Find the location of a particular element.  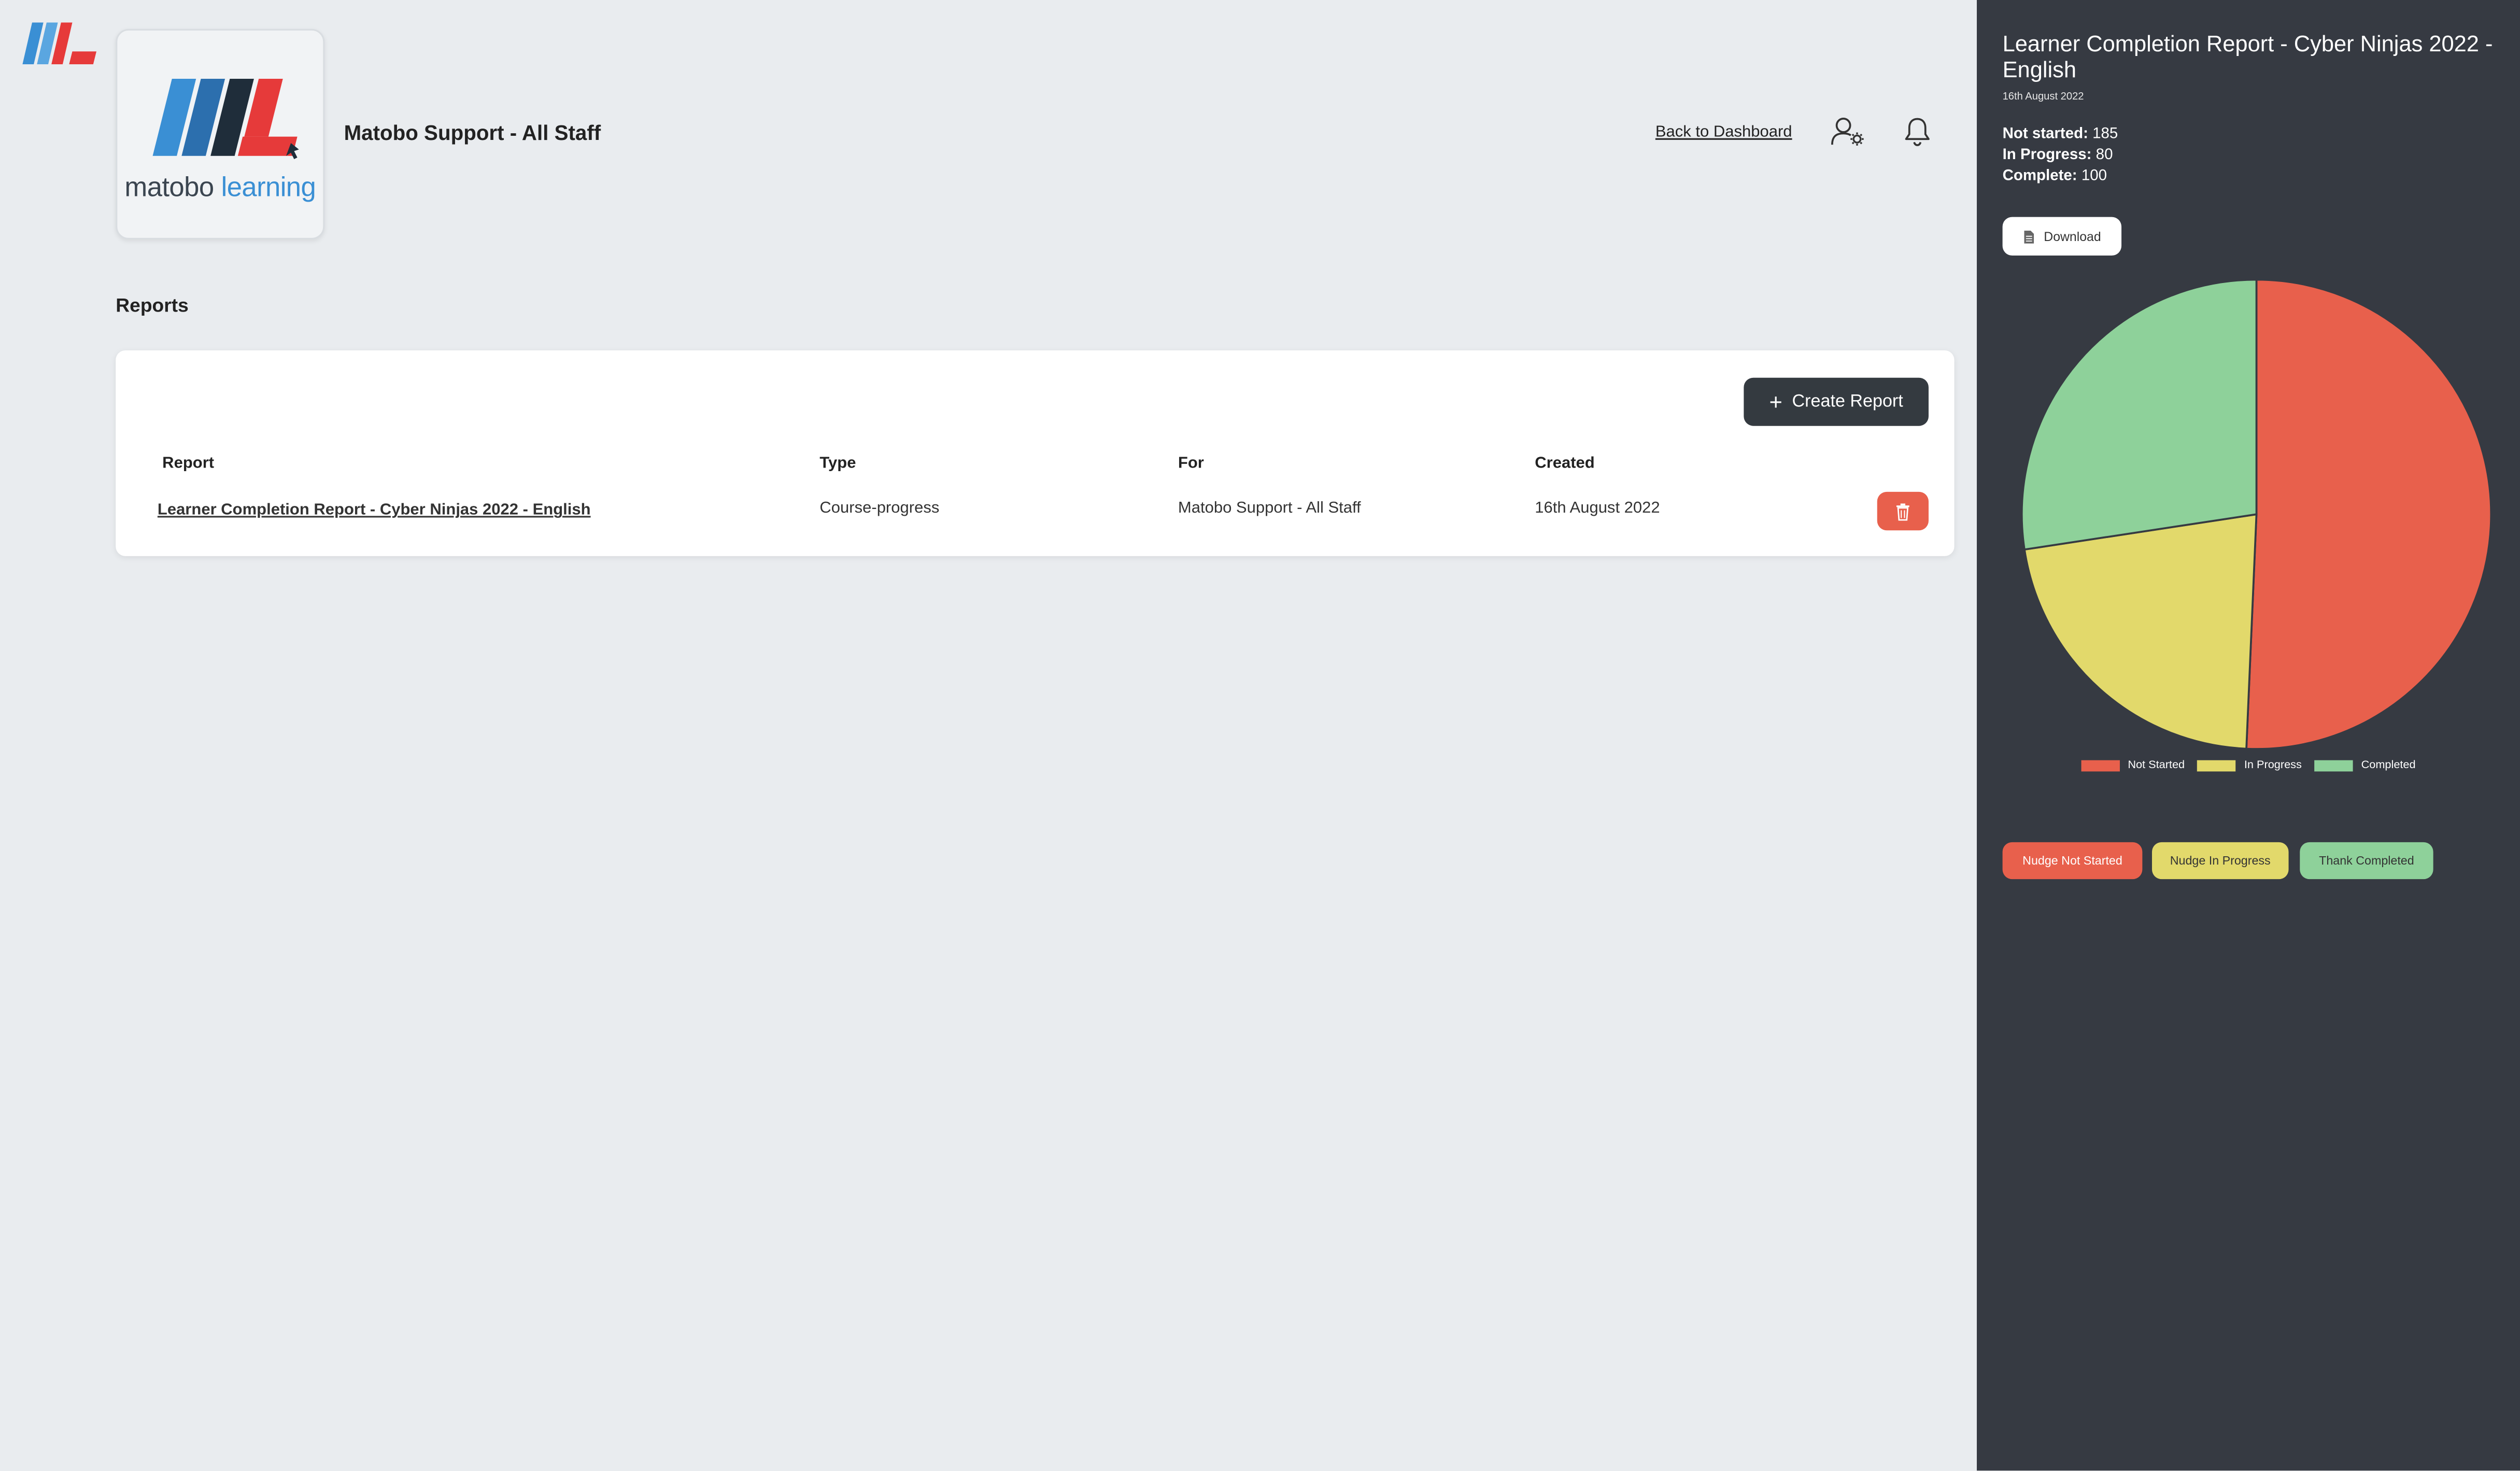

nudge-in-progress-button: Nudge In Progress is located at coordinates (2220, 861).